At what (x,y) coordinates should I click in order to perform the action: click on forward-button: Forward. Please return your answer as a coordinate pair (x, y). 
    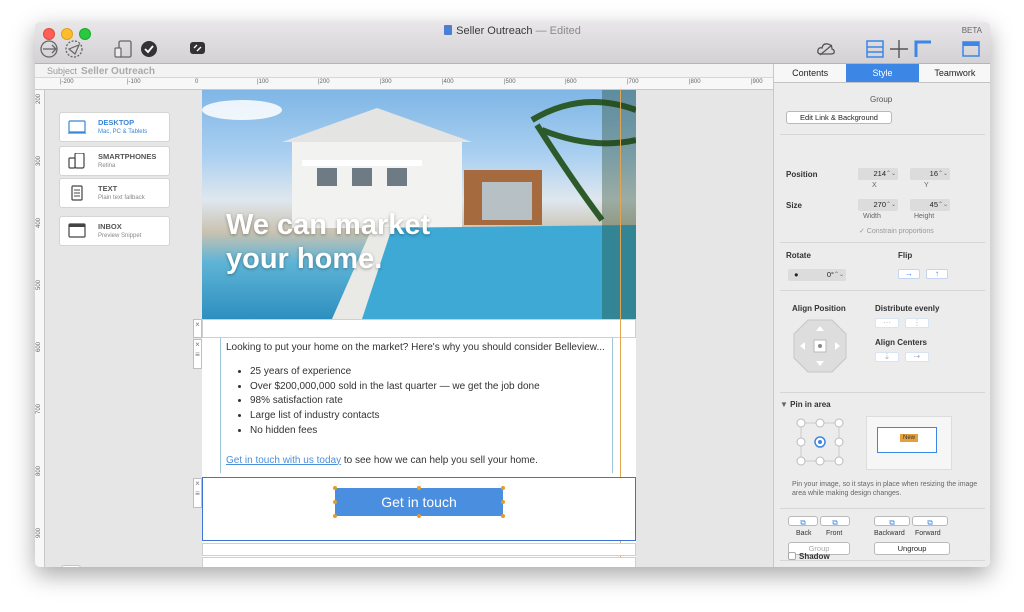
    Looking at the image, I should click on (928, 533).